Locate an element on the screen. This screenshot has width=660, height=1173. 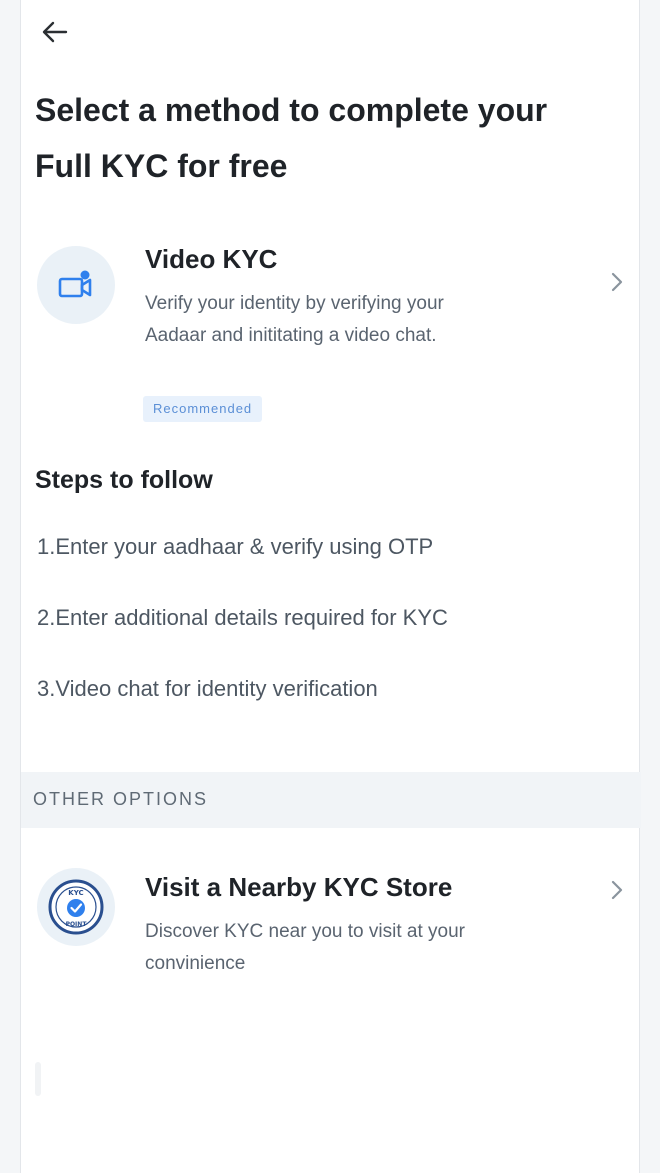
kyc-icon-text-bottom: POINT is located at coordinates (77, 924).